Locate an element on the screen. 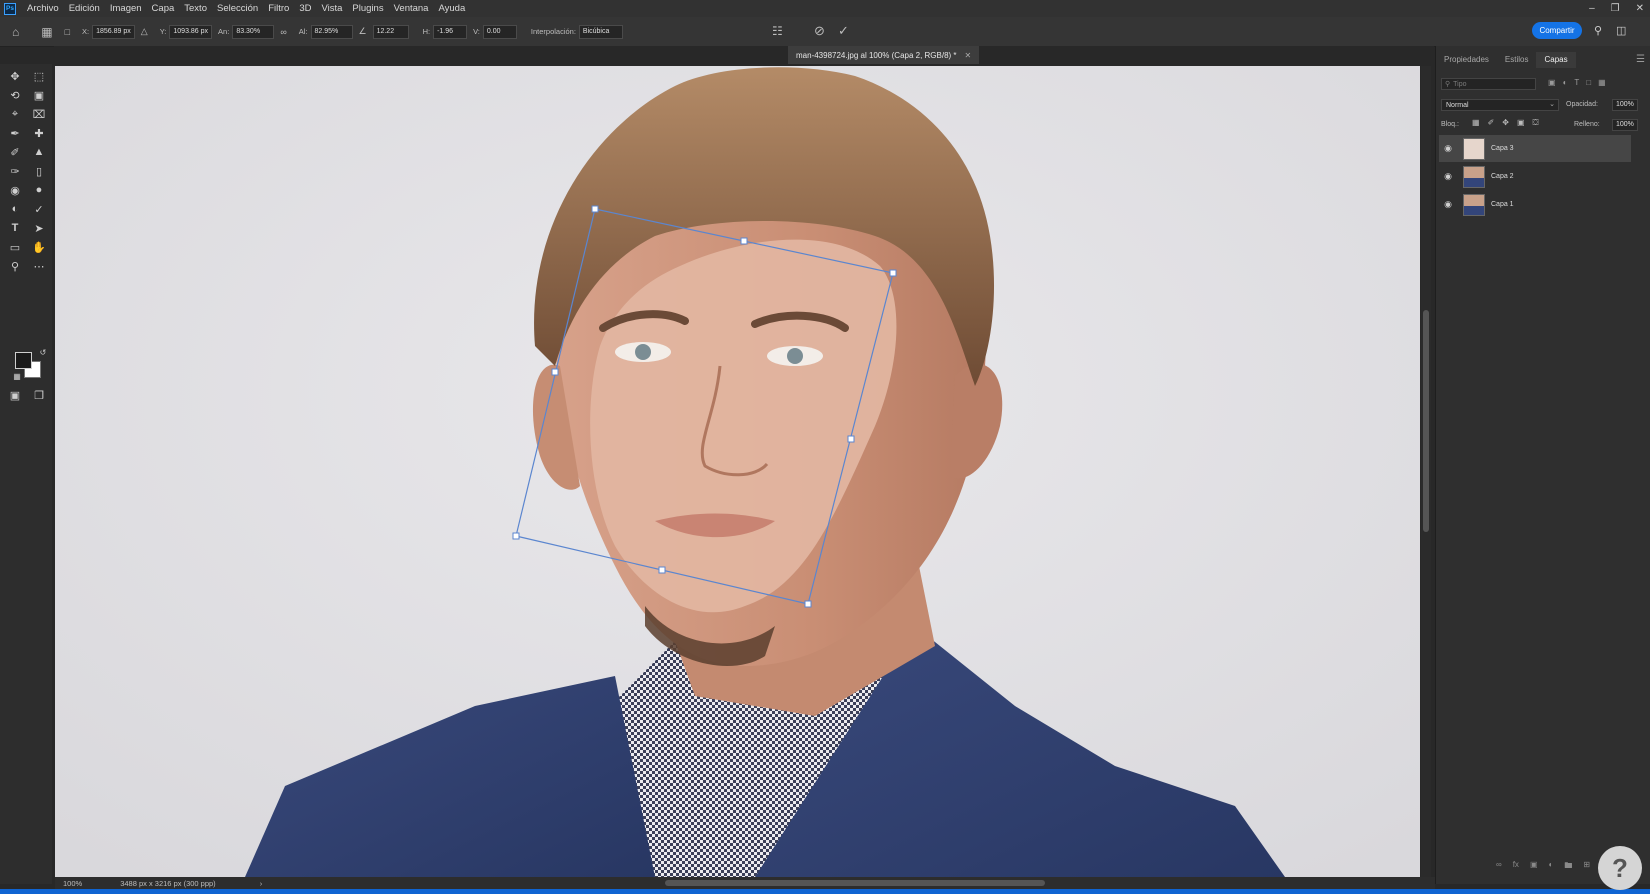  panel-menu-icon: ☰ is located at coordinates (1640, 59).